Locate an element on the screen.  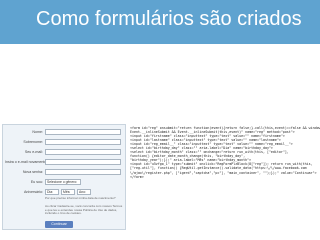
email-confirm-input is located at coordinates (83, 162).